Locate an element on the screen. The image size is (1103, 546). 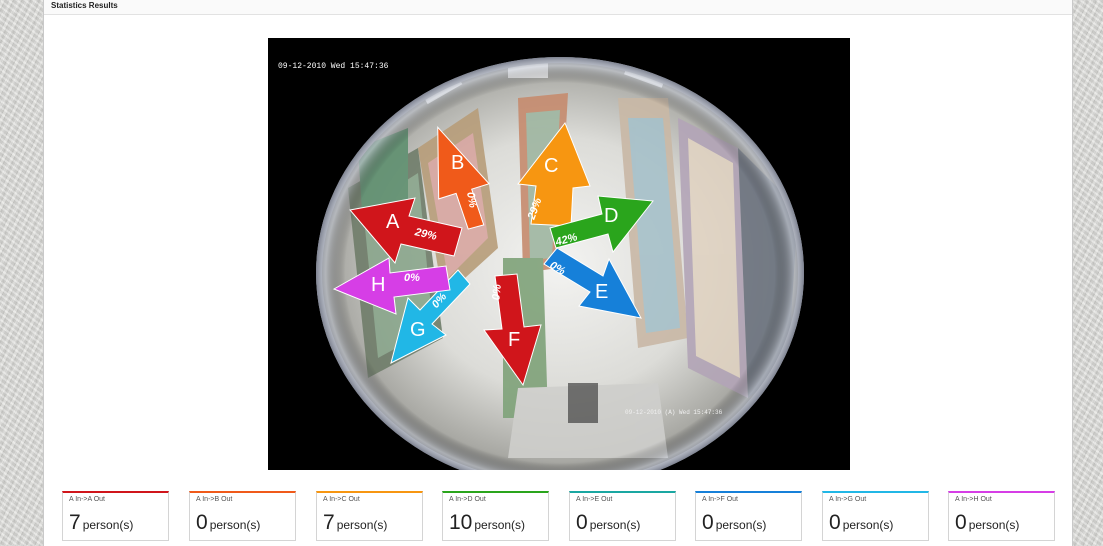
stat-value: 10 person(s) is located at coordinates (487, 523).